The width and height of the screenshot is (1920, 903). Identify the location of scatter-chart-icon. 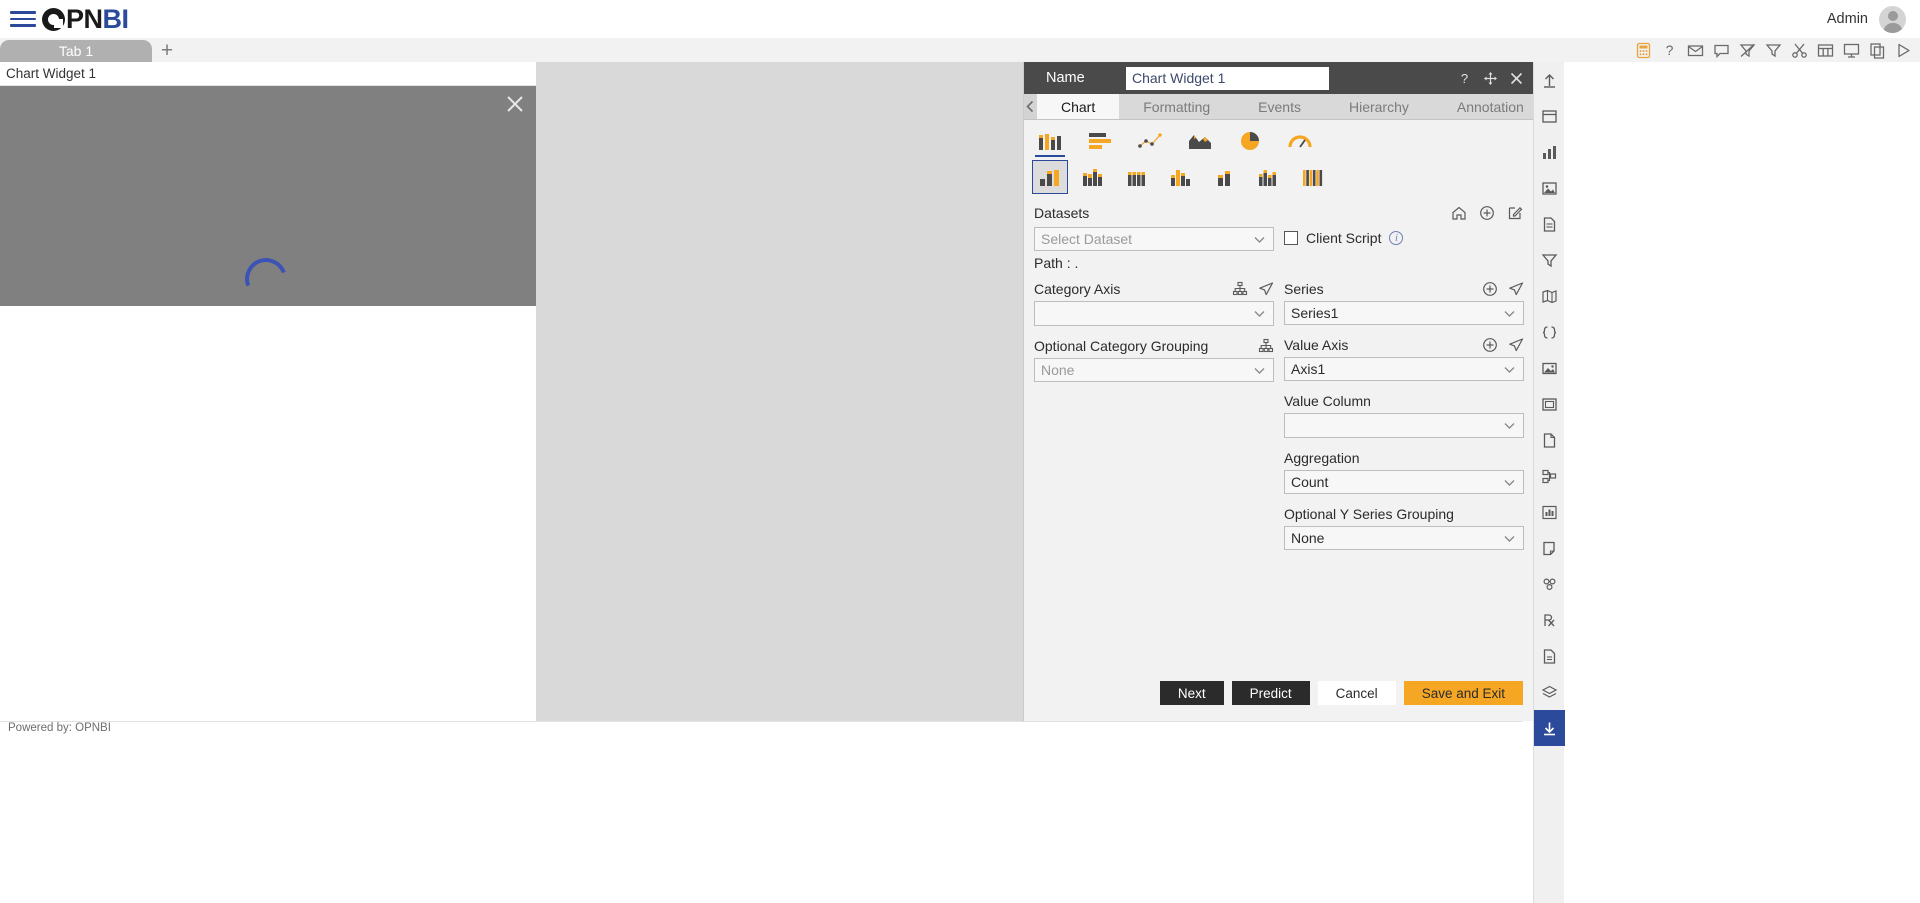
(1150, 141).